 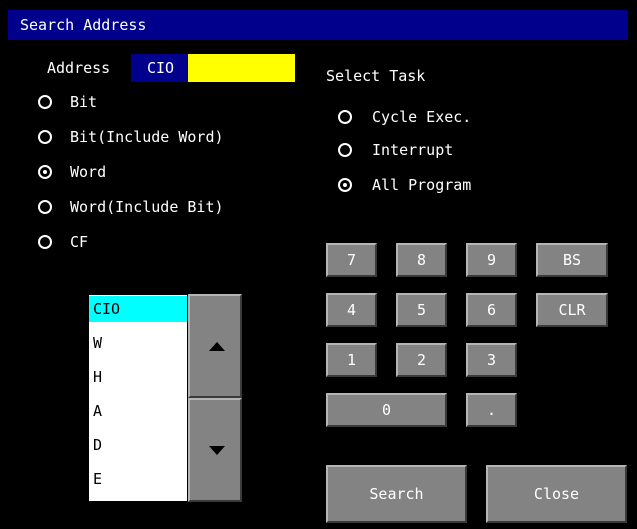 I want to click on key-7-button: 7, so click(x=351, y=260).